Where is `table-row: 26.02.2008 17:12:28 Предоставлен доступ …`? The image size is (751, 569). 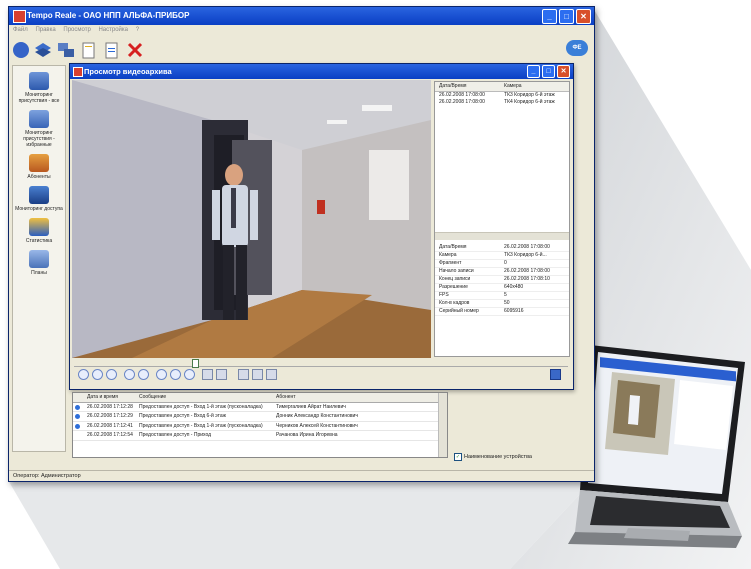
table-row: 26.02.2008 17:12:28 Предоставлен доступ … is located at coordinates (260, 407).